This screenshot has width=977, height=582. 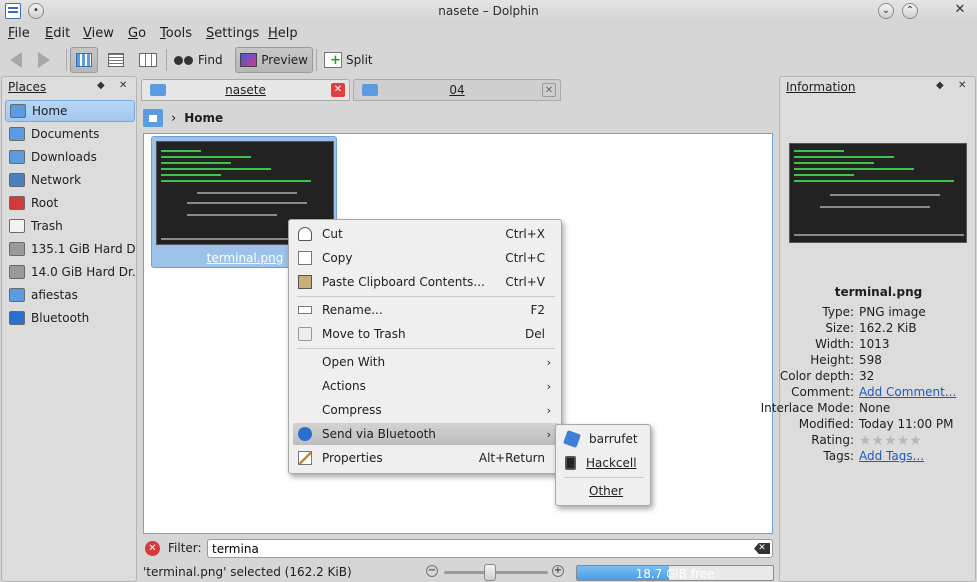 What do you see at coordinates (57, 33) in the screenshot?
I see `menu-edit: Edit` at bounding box center [57, 33].